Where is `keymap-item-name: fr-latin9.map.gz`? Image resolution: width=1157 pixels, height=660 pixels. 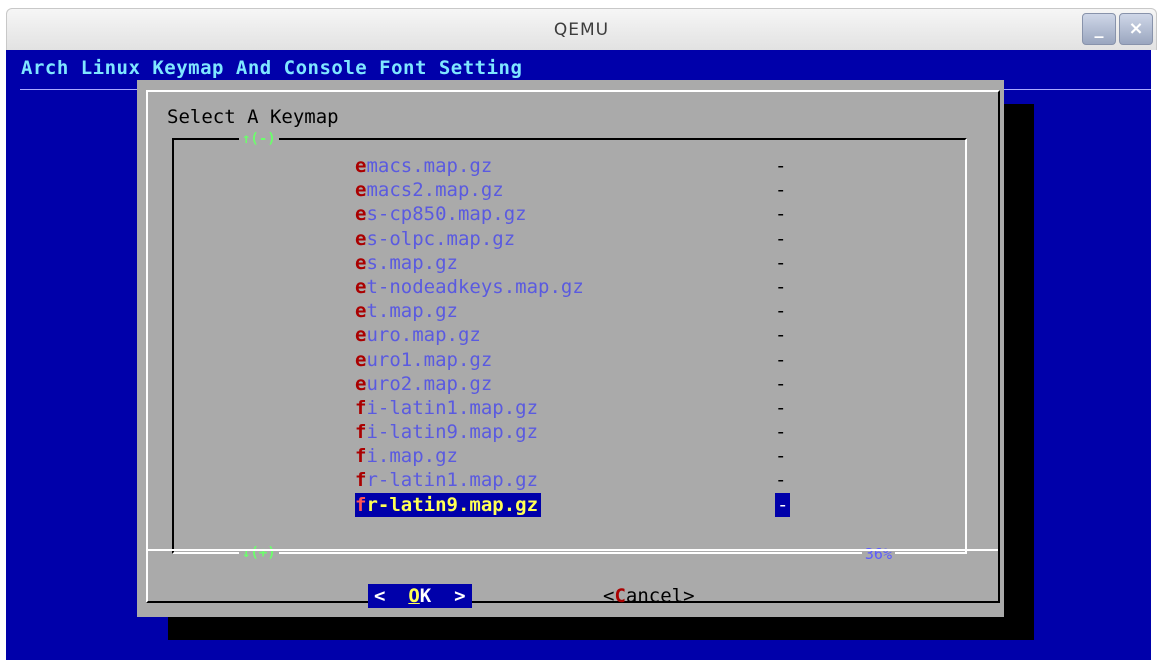 keymap-item-name: fr-latin9.map.gz is located at coordinates (448, 504).